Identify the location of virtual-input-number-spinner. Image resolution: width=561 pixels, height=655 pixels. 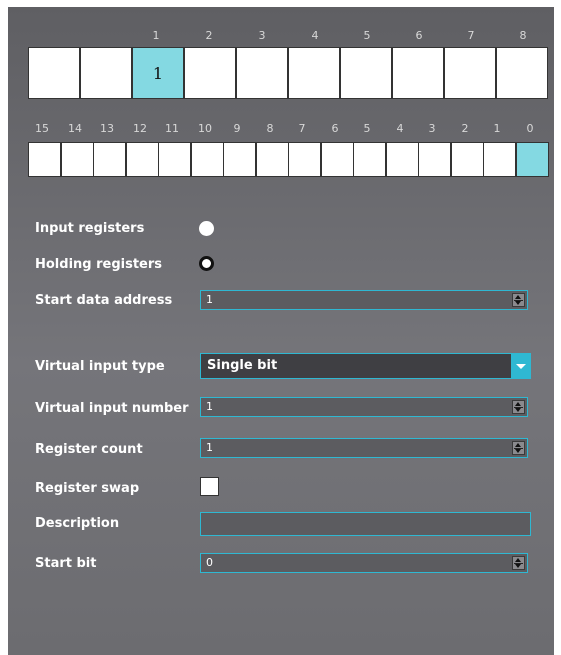
(518, 407).